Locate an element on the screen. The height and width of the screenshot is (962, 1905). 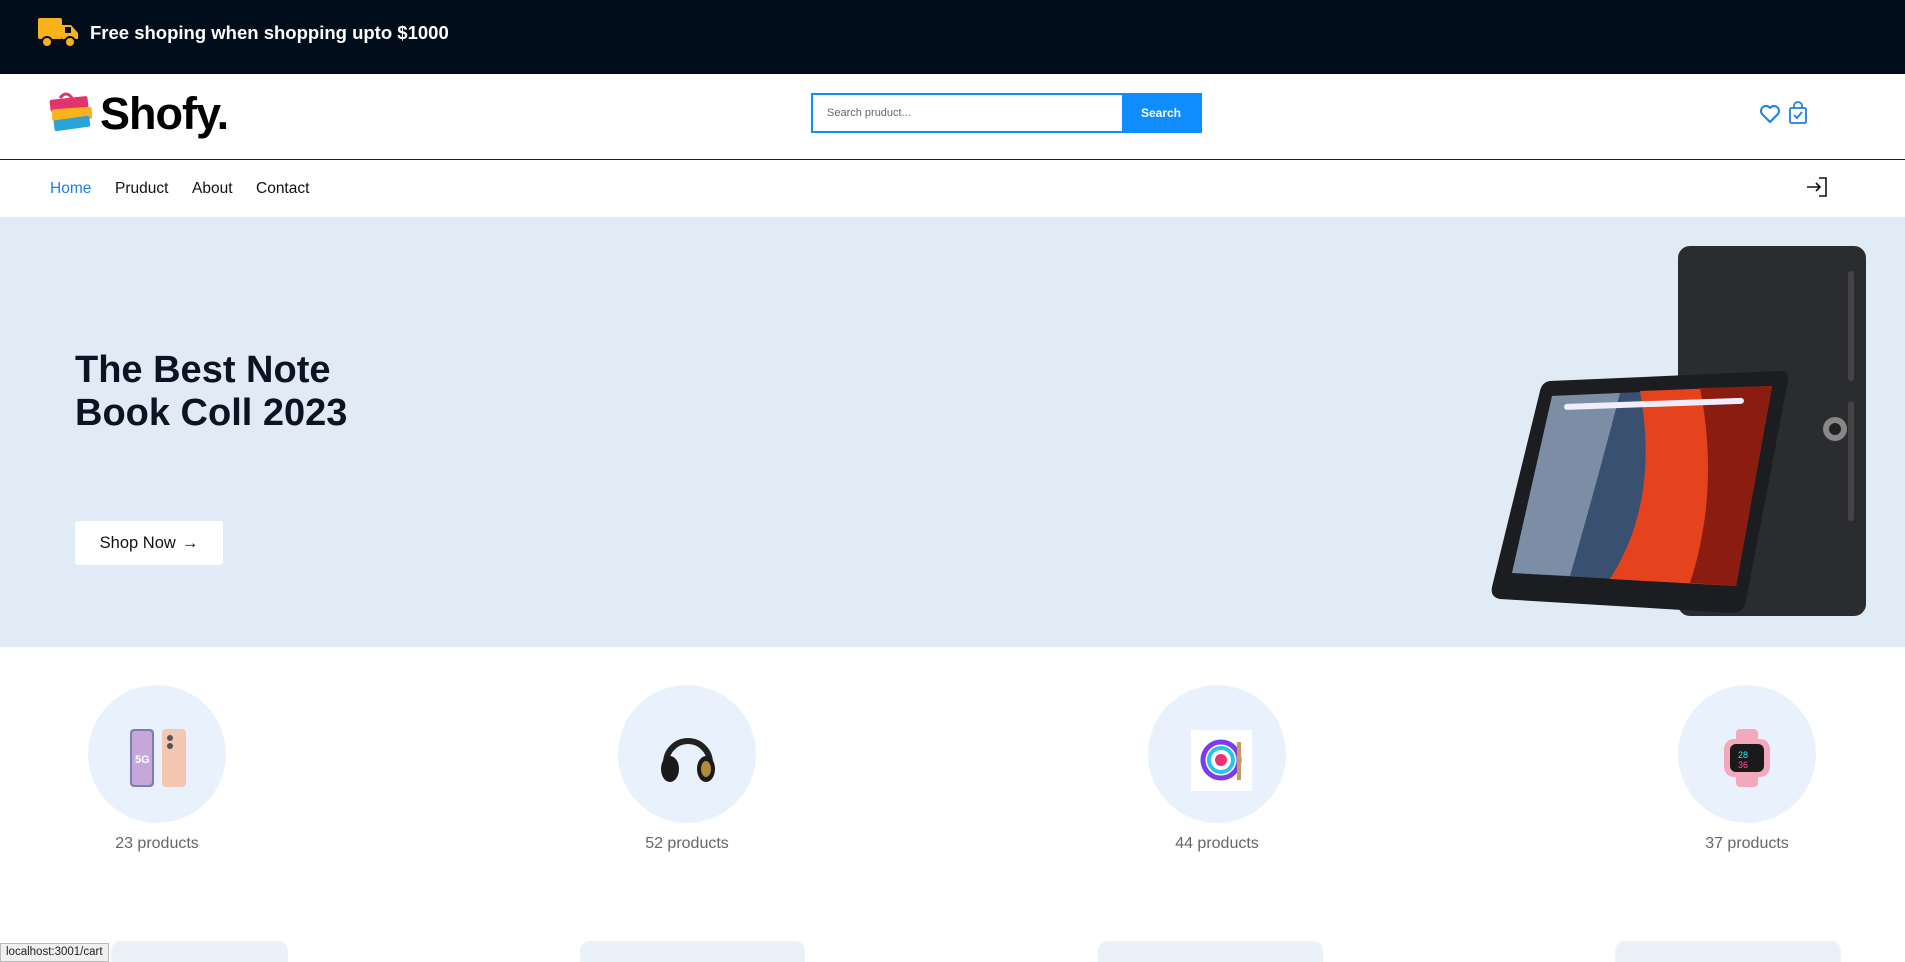
sign-in-icon is located at coordinates (1817, 187).